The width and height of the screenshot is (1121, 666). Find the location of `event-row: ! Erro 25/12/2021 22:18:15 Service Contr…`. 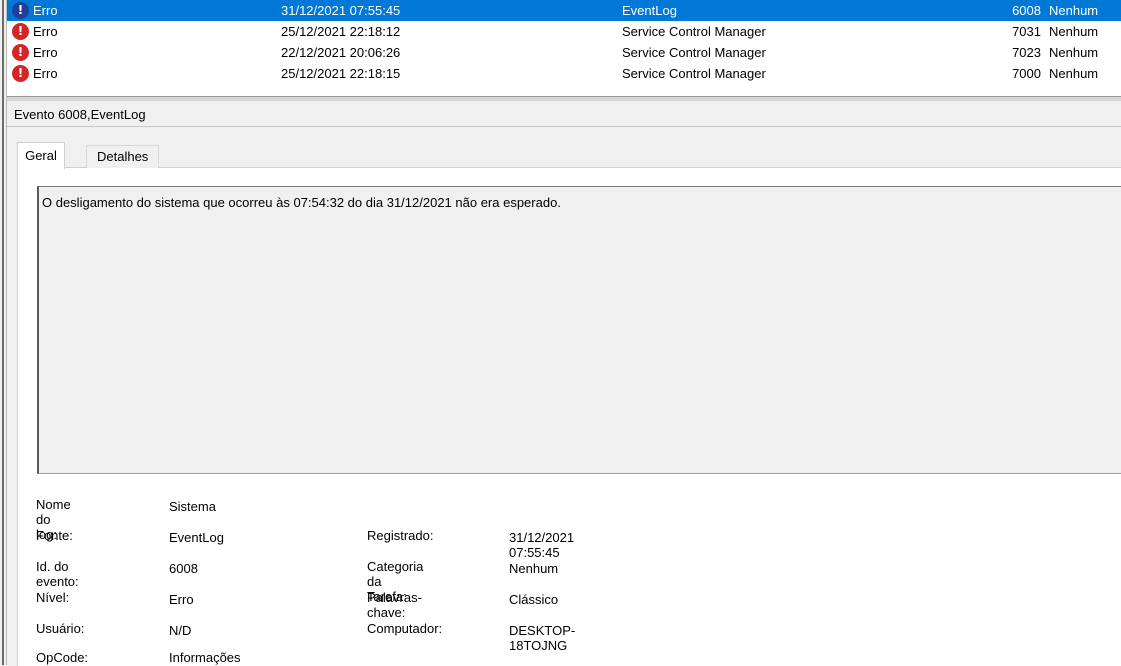

event-row: ! Erro 25/12/2021 22:18:15 Service Contr… is located at coordinates (564, 73).